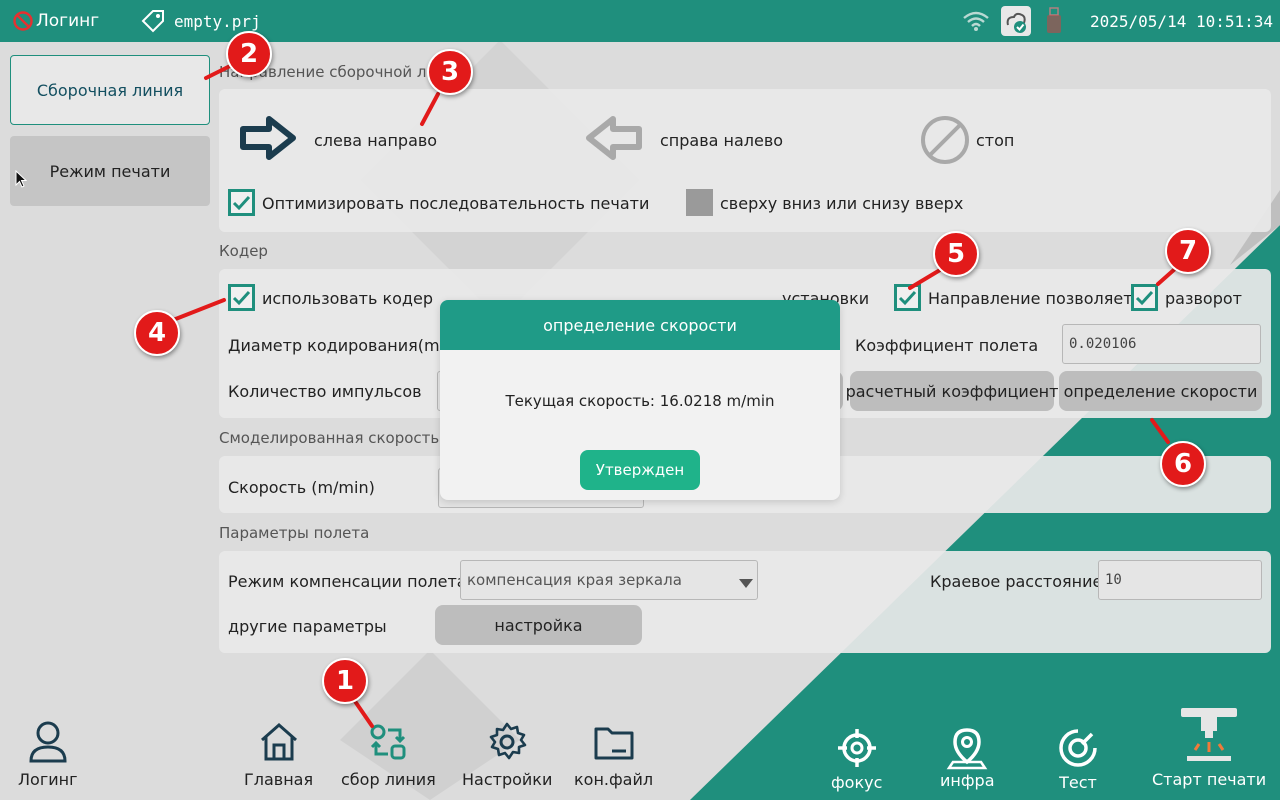 This screenshot has height=800, width=1280. Describe the element at coordinates (388, 742) in the screenshot. I see `assembly-swap-icon` at that location.